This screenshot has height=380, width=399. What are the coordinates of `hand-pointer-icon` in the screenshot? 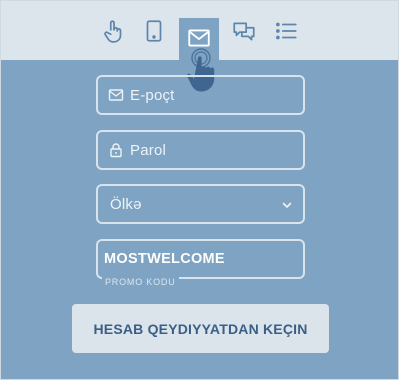 It's located at (113, 31).